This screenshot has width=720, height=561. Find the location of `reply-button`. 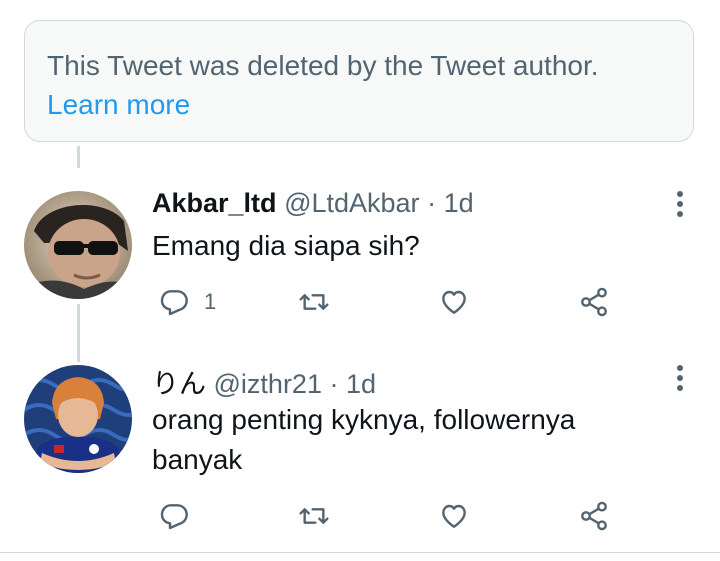

reply-button is located at coordinates (181, 516).